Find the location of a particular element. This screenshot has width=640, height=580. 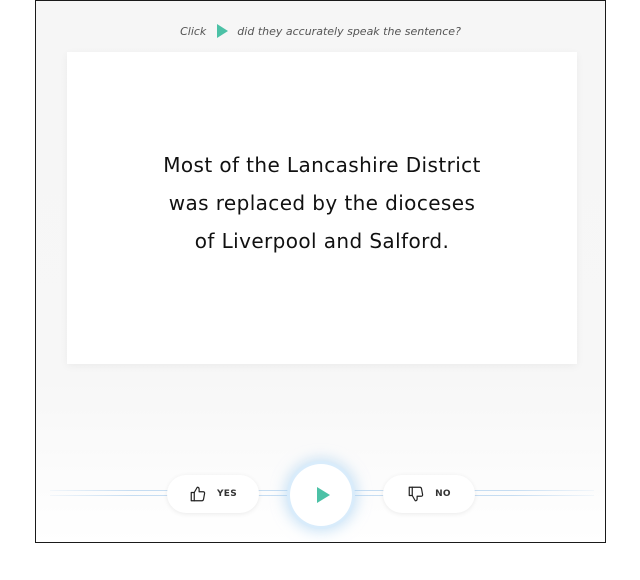

sentence-line: of Liverpool and Salford. is located at coordinates (322, 241).